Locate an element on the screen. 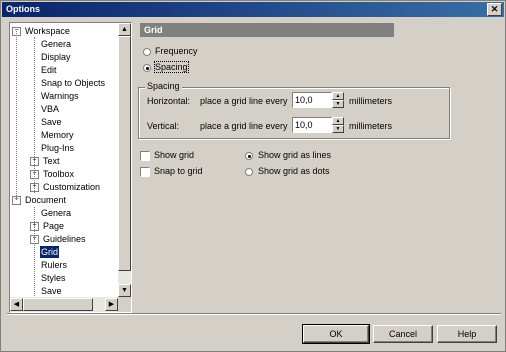  arrow-down-icon: ▼ is located at coordinates (124, 290).